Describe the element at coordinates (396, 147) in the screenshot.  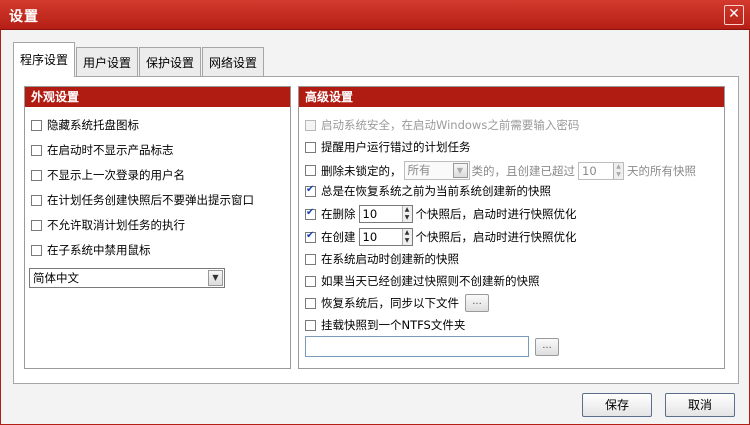
I see `option-label: 提醒用户运行错过的计划任务` at that location.